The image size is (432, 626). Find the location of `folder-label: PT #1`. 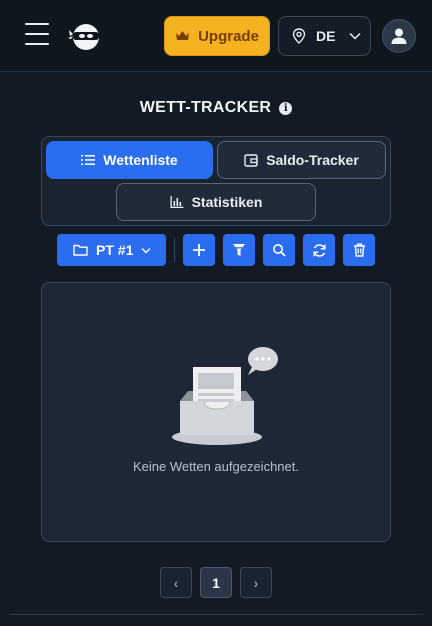

folder-label: PT #1 is located at coordinates (115, 250).